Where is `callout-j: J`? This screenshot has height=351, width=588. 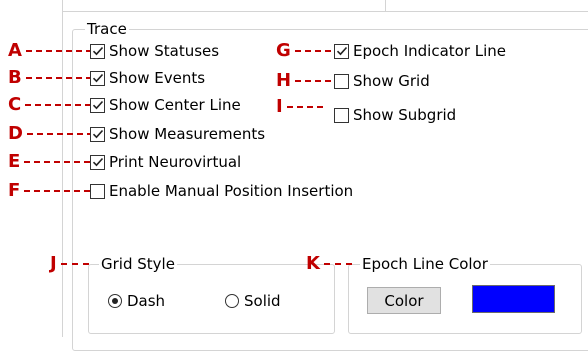 callout-j: J is located at coordinates (69, 264).